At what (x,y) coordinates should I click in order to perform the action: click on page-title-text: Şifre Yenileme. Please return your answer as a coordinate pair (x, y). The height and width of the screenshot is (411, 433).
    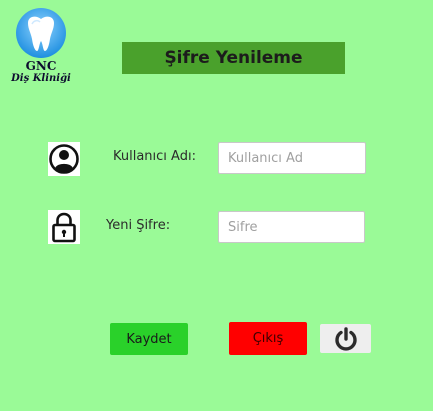
    Looking at the image, I should click on (233, 58).